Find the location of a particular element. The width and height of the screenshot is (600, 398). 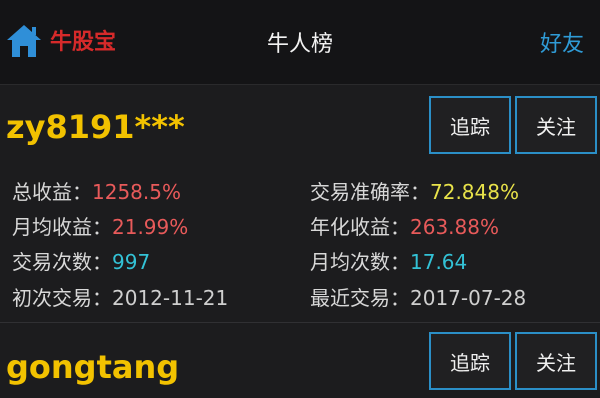

stat-accuracy: 交易准确率：72.848% is located at coordinates (414, 190).